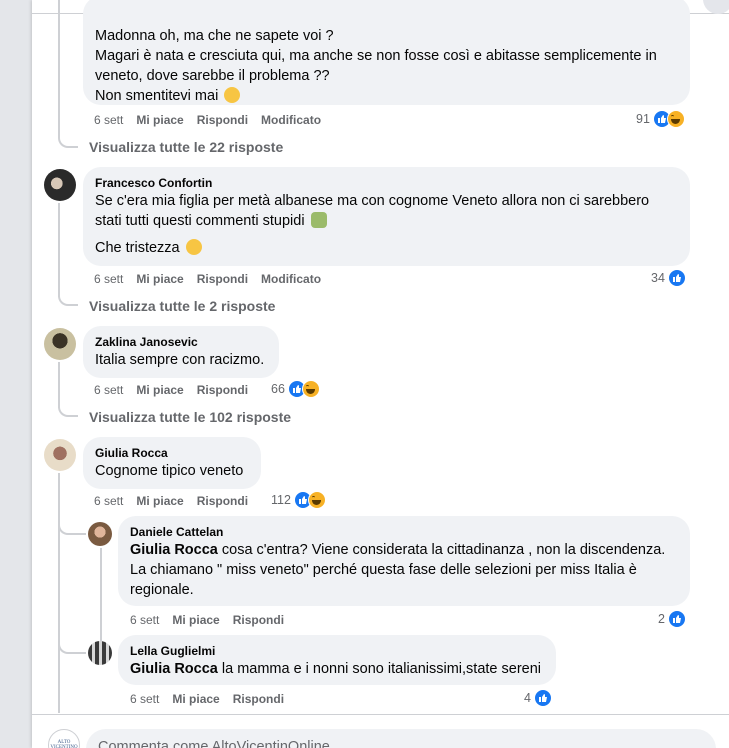 This screenshot has width=729, height=748. I want to click on reactions: 4, so click(538, 698).